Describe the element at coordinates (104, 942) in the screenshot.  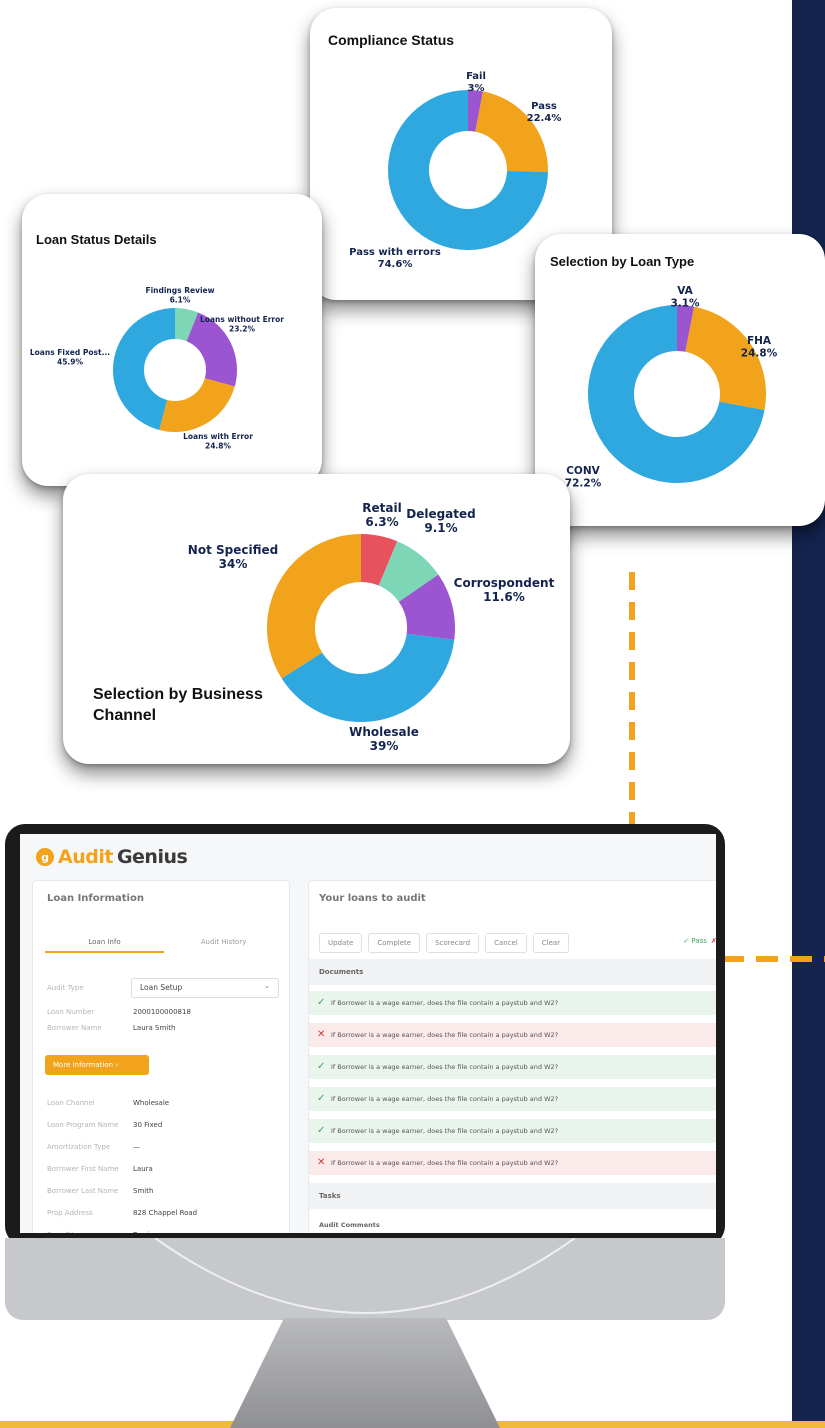
I see `tab-loan-info: Loan Info` at that location.